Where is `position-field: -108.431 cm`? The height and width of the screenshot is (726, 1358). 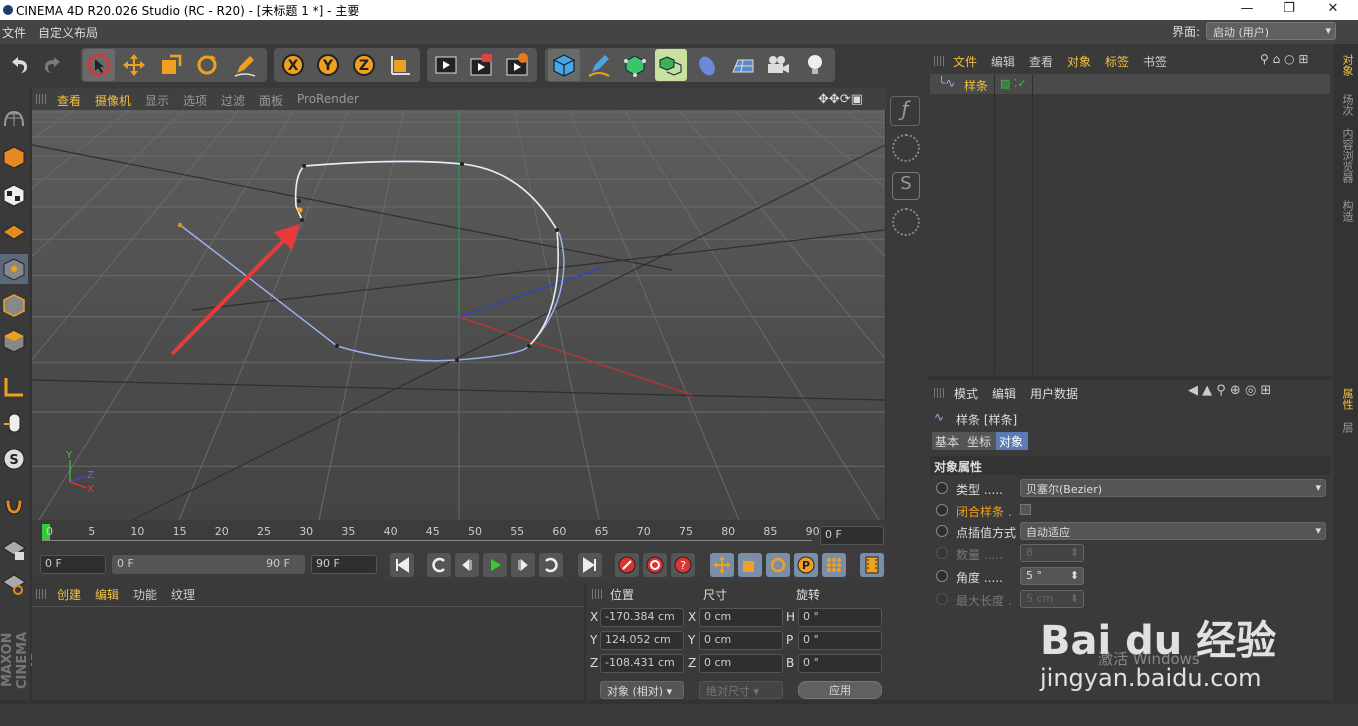
position-field: -108.431 cm is located at coordinates (642, 663).